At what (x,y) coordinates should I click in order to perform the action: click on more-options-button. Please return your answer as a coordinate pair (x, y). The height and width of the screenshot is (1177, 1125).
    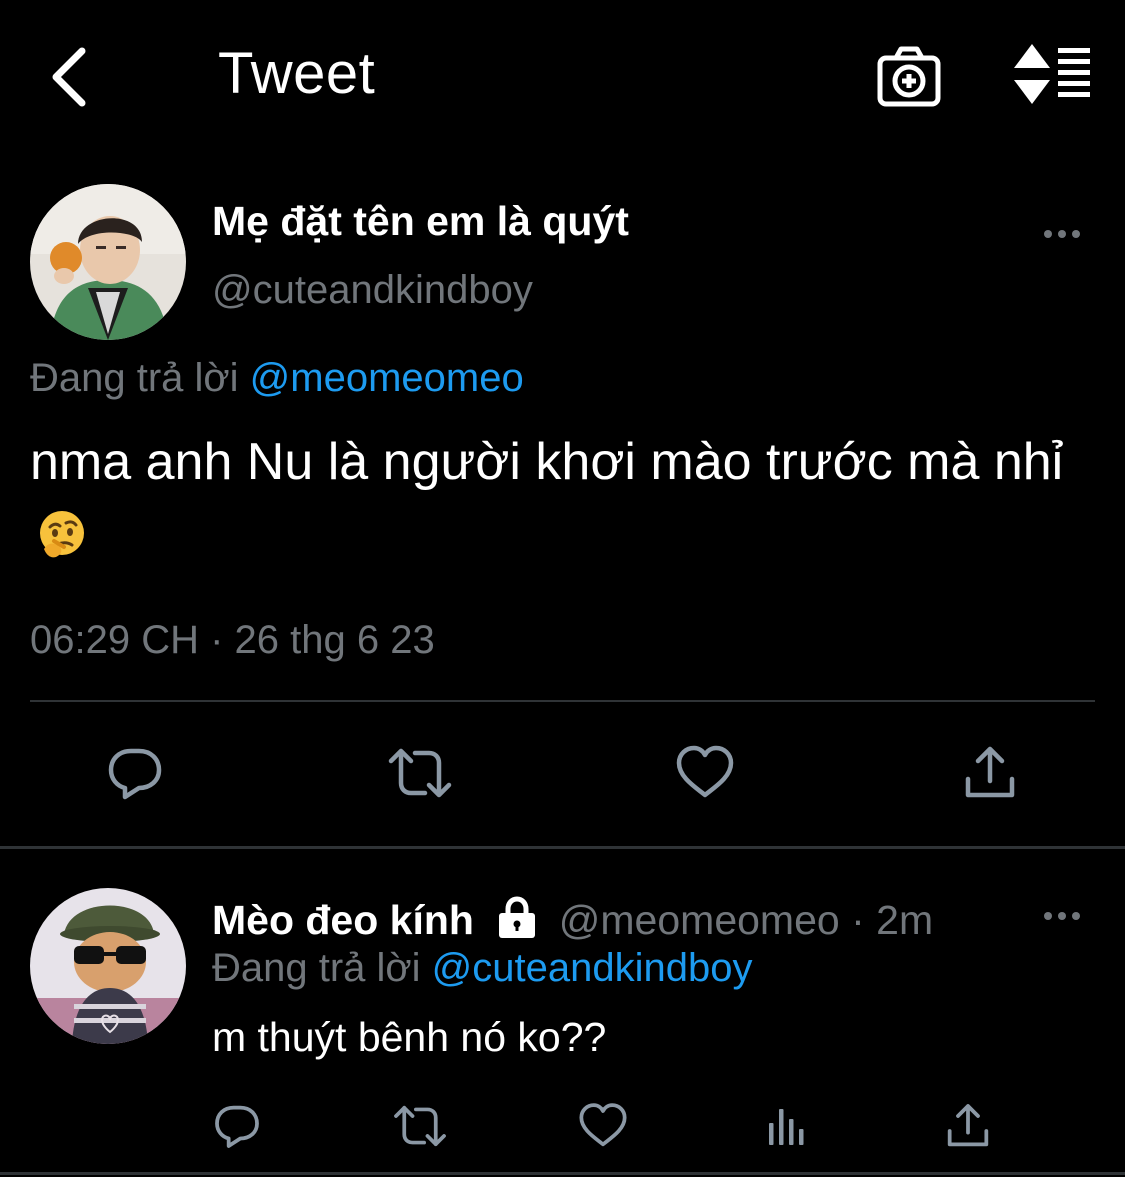
    Looking at the image, I should click on (1062, 234).